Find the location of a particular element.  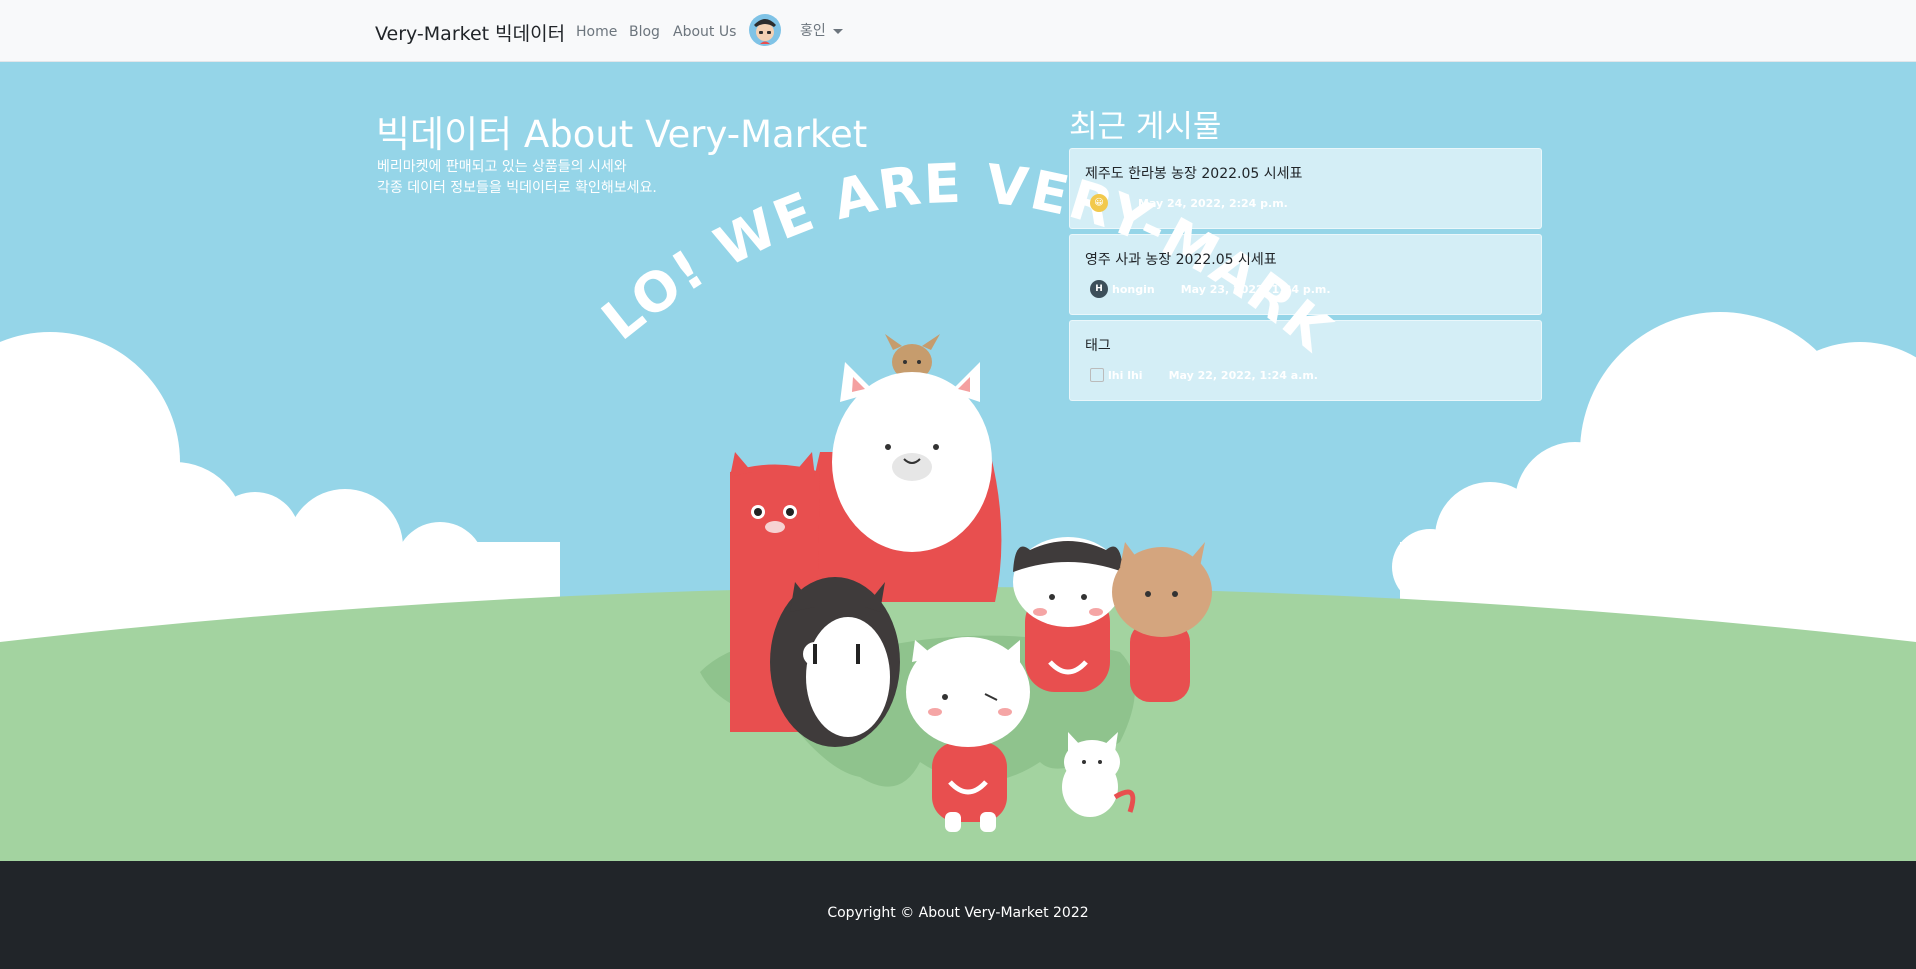

post-author: hongin is located at coordinates (1133, 289).